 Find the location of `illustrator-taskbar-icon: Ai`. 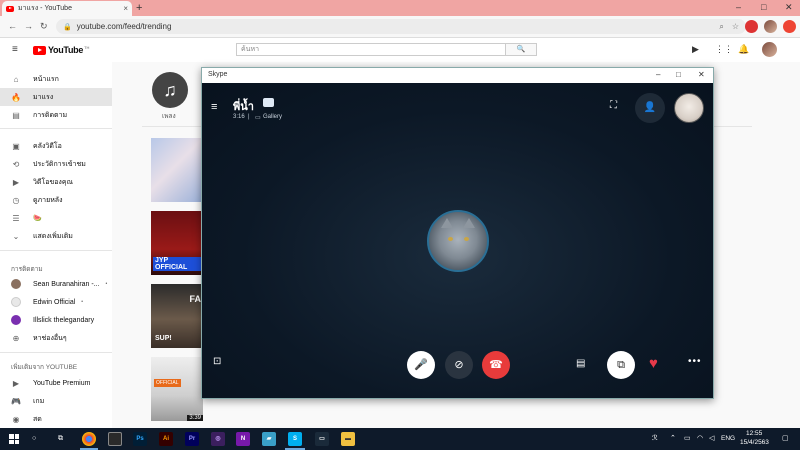

illustrator-taskbar-icon: Ai is located at coordinates (166, 439).